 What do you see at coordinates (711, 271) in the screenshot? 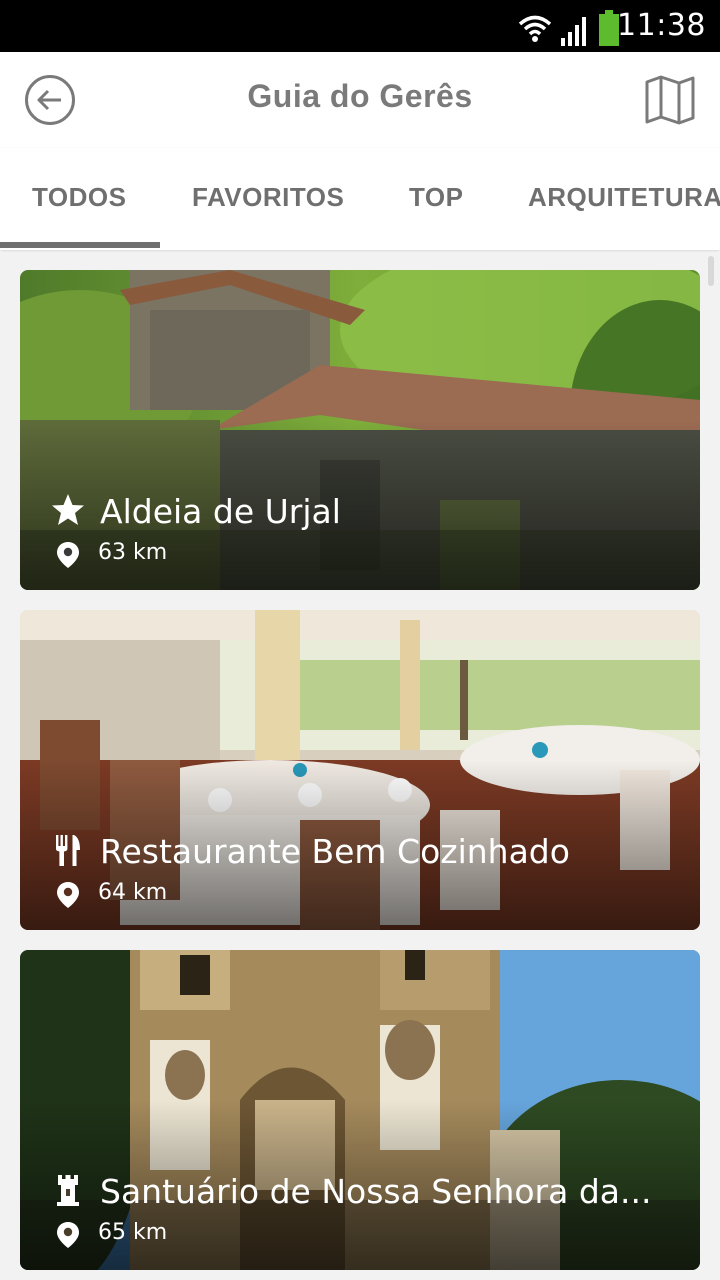
I see `scrollbar` at bounding box center [711, 271].